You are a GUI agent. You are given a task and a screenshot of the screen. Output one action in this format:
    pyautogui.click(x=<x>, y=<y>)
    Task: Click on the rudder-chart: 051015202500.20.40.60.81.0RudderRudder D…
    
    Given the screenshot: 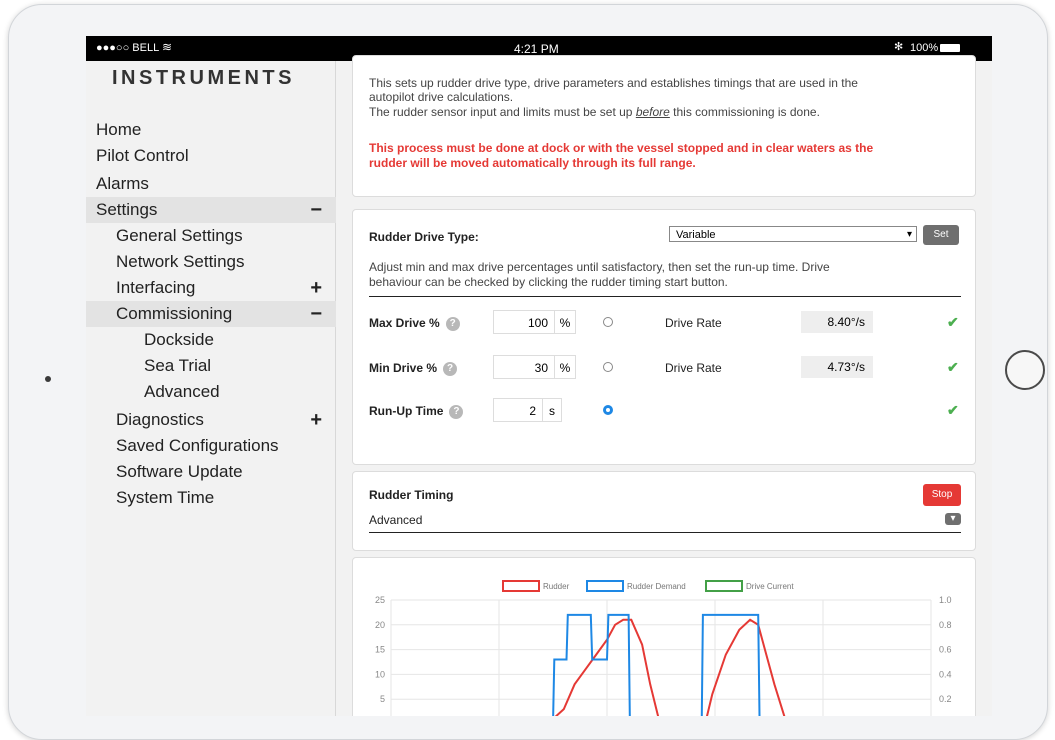 What is the action you would take?
    pyautogui.click(x=663, y=648)
    